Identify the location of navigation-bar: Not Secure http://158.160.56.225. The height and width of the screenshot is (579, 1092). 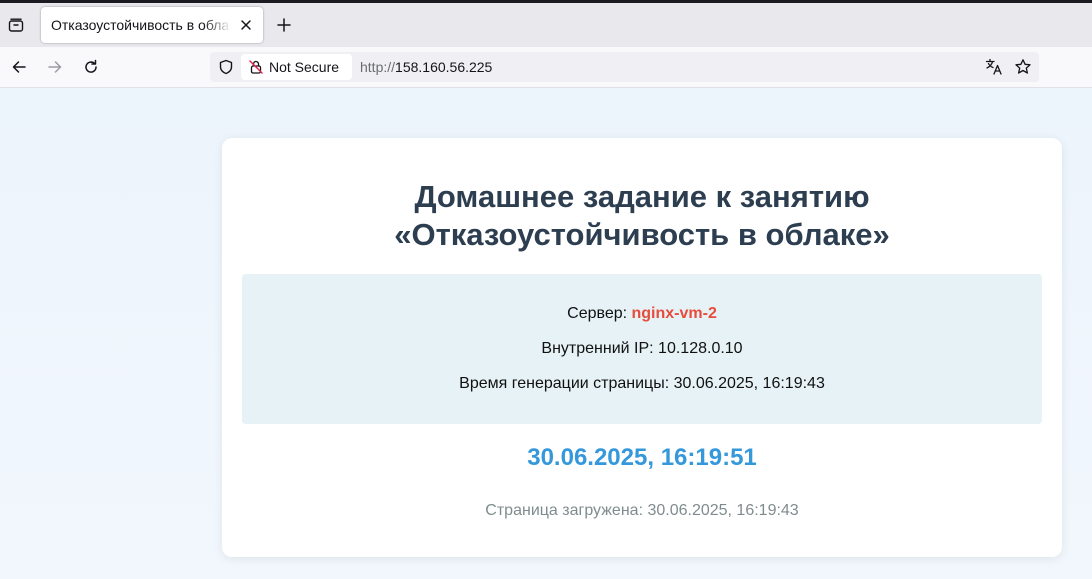
(546, 67).